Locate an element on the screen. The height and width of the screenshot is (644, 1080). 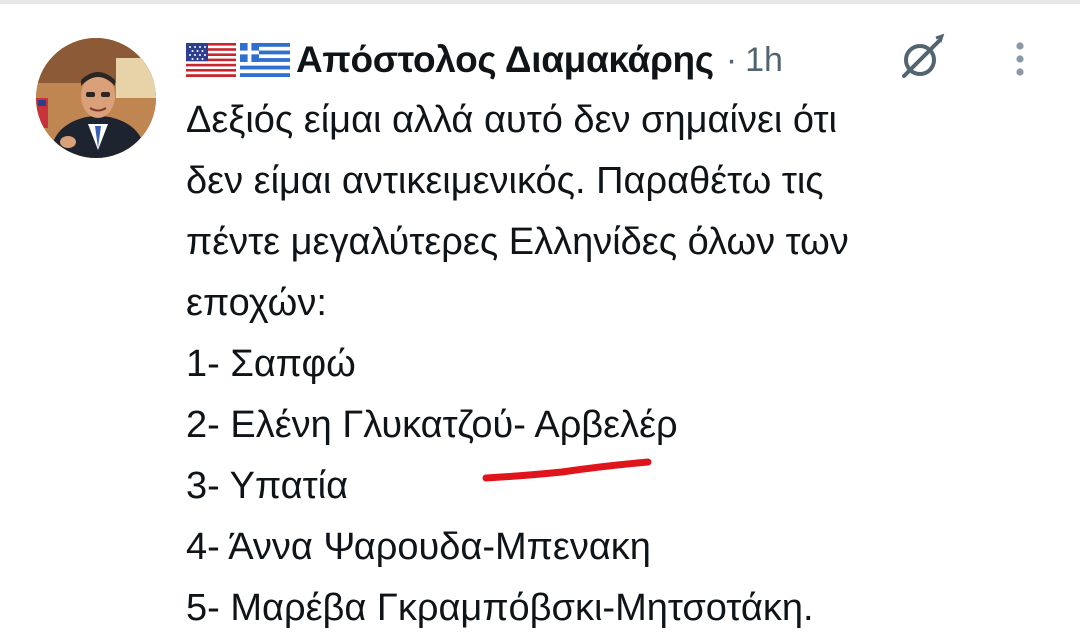
avatar is located at coordinates (96, 98).